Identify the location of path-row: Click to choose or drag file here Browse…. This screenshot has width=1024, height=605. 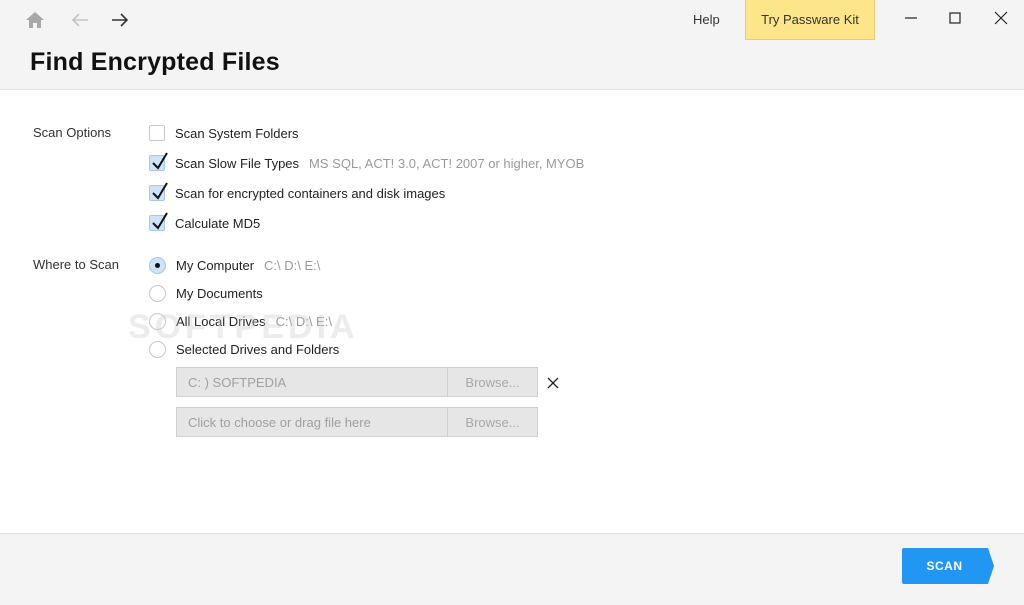
(357, 422).